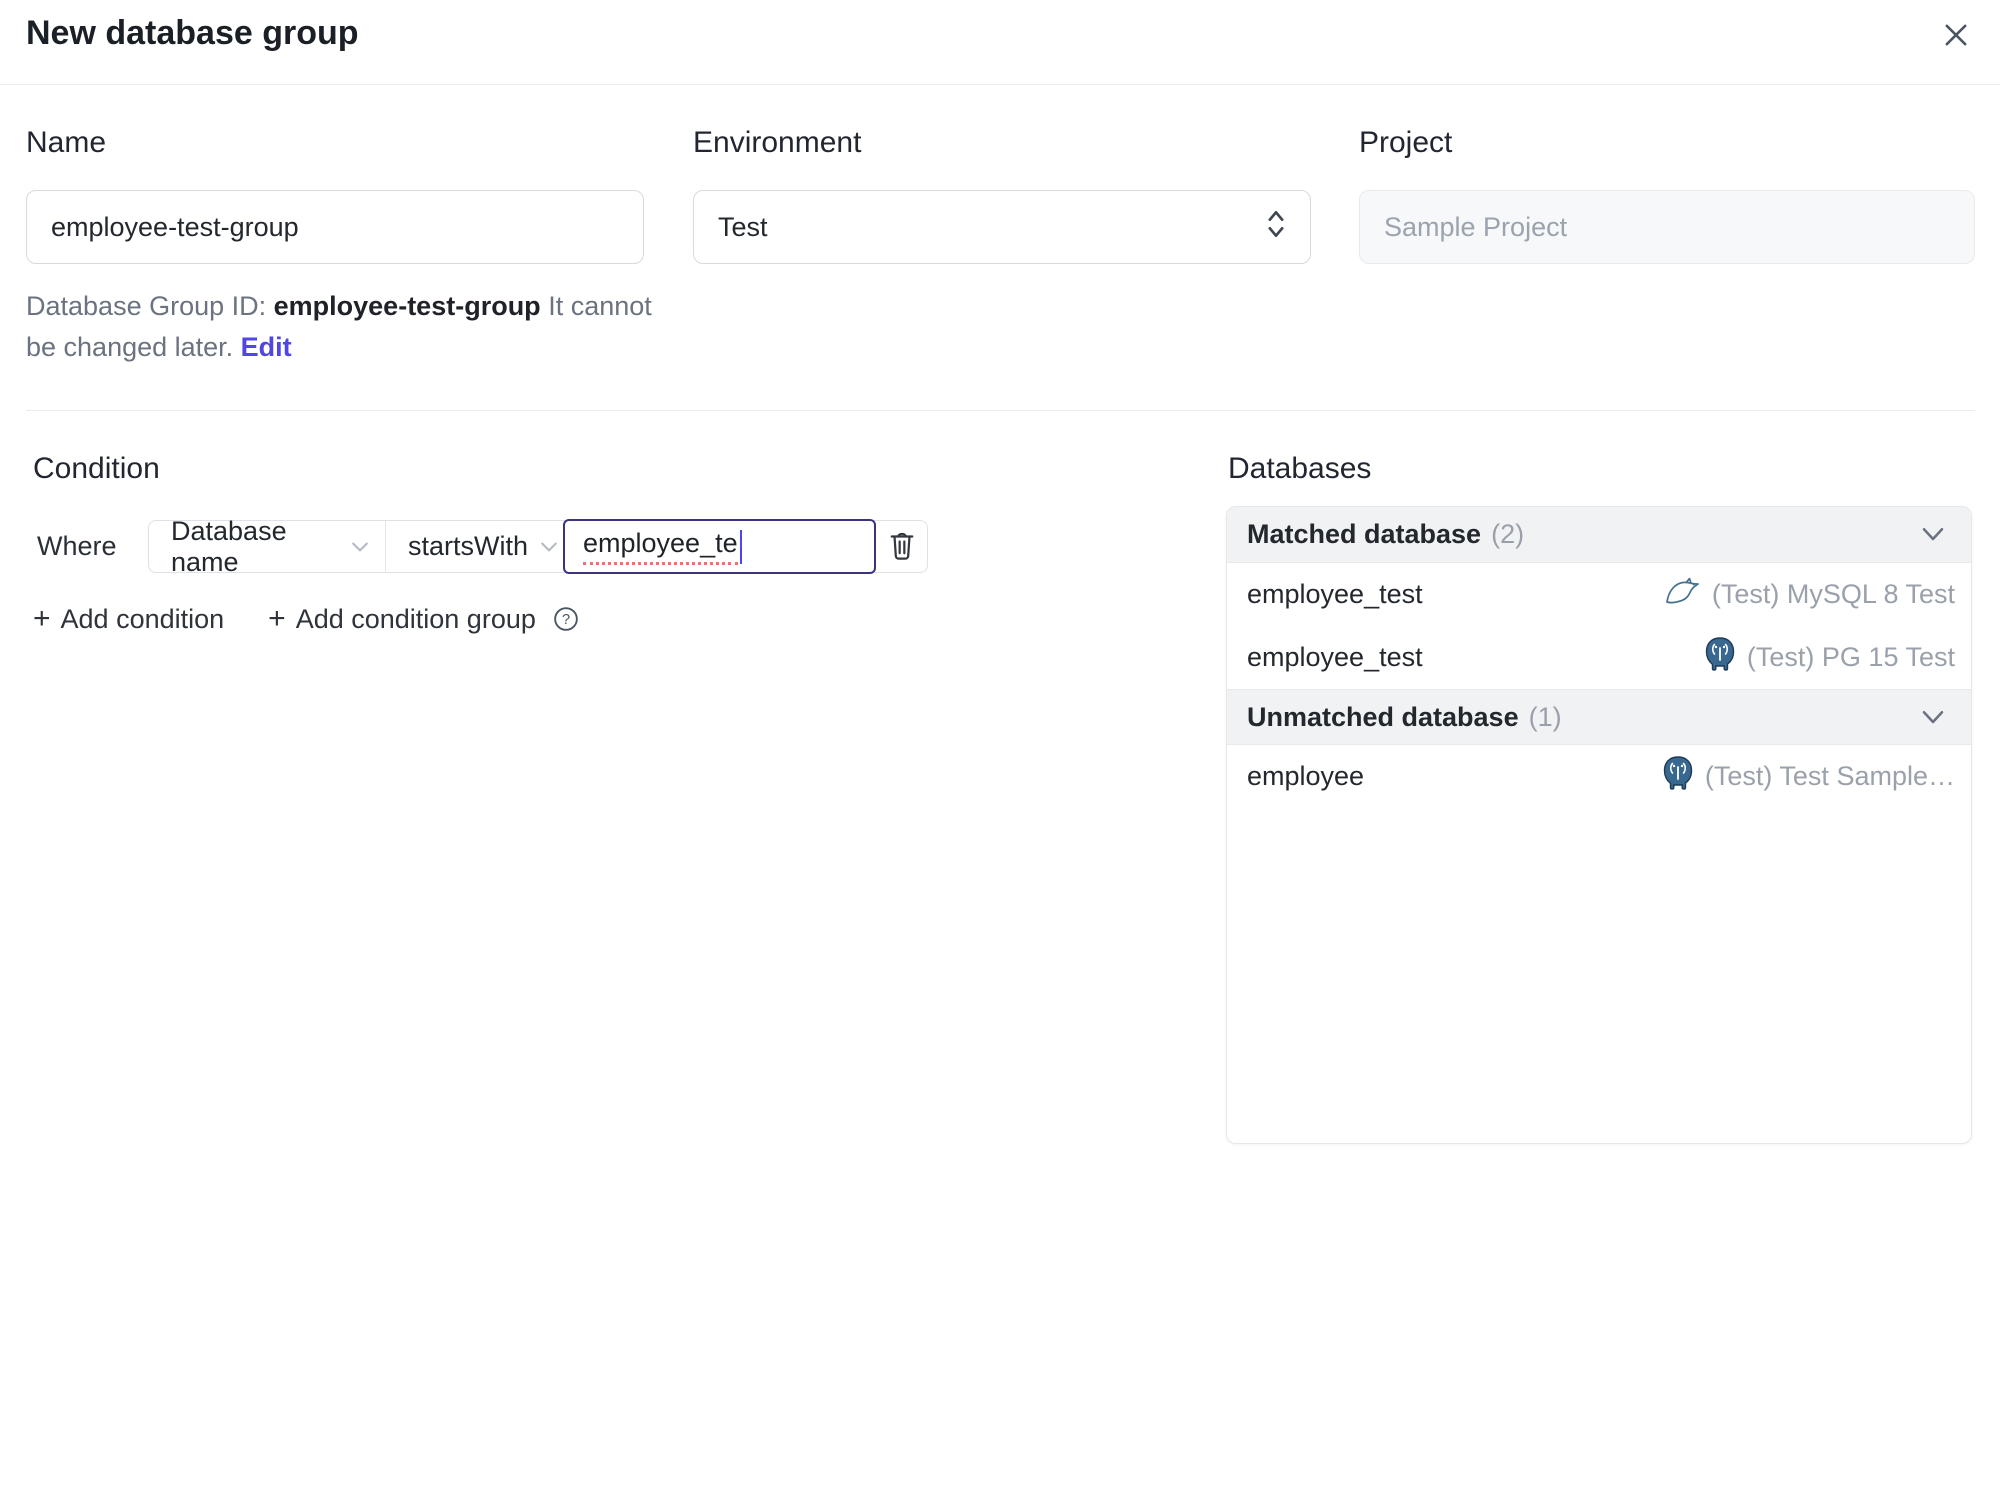 The image size is (2000, 1500). What do you see at coordinates (415, 618) in the screenshot?
I see `add-condition-group-label: Add condition group` at bounding box center [415, 618].